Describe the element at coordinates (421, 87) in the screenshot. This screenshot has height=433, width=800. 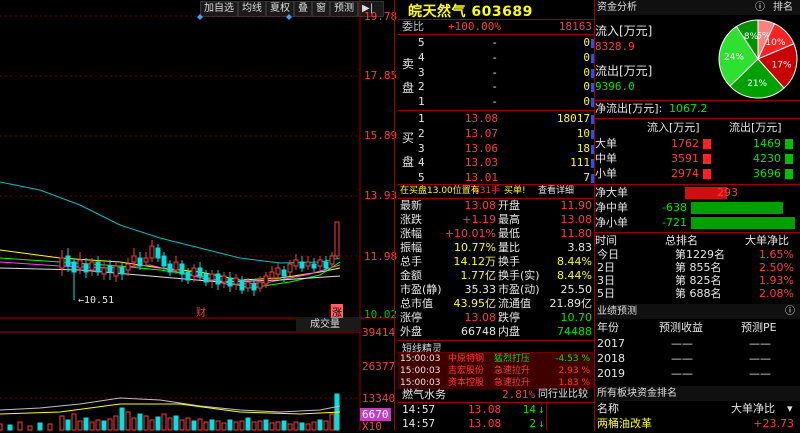
I see `sell-level: 2` at that location.